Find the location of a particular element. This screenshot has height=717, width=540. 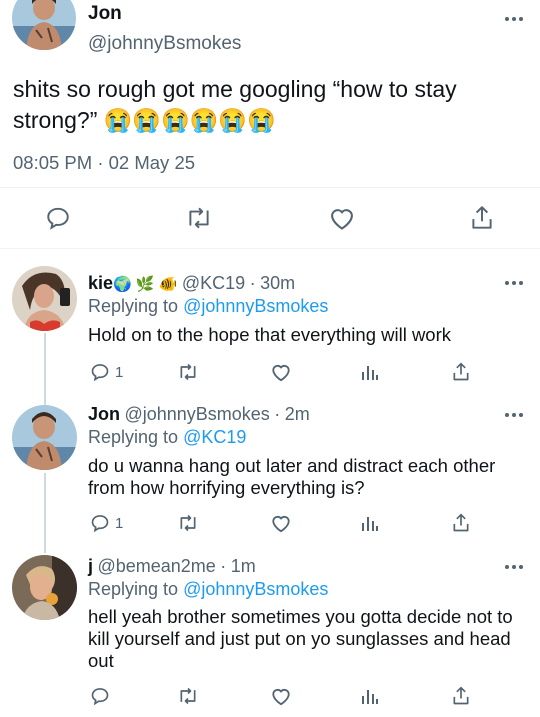

reply-header: Jon @johnnyBsmokes · 2m is located at coordinates (199, 414).